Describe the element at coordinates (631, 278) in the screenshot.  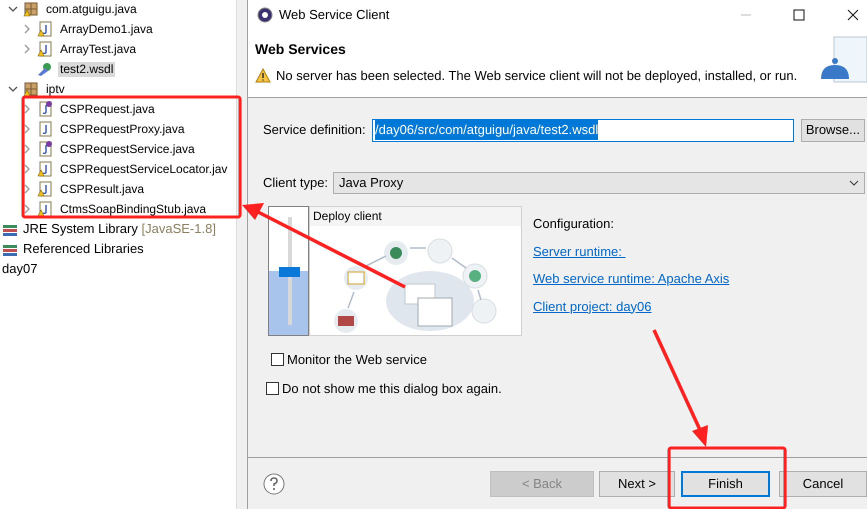
I see `configuration-link: Web service runtime: Apache Axis` at that location.